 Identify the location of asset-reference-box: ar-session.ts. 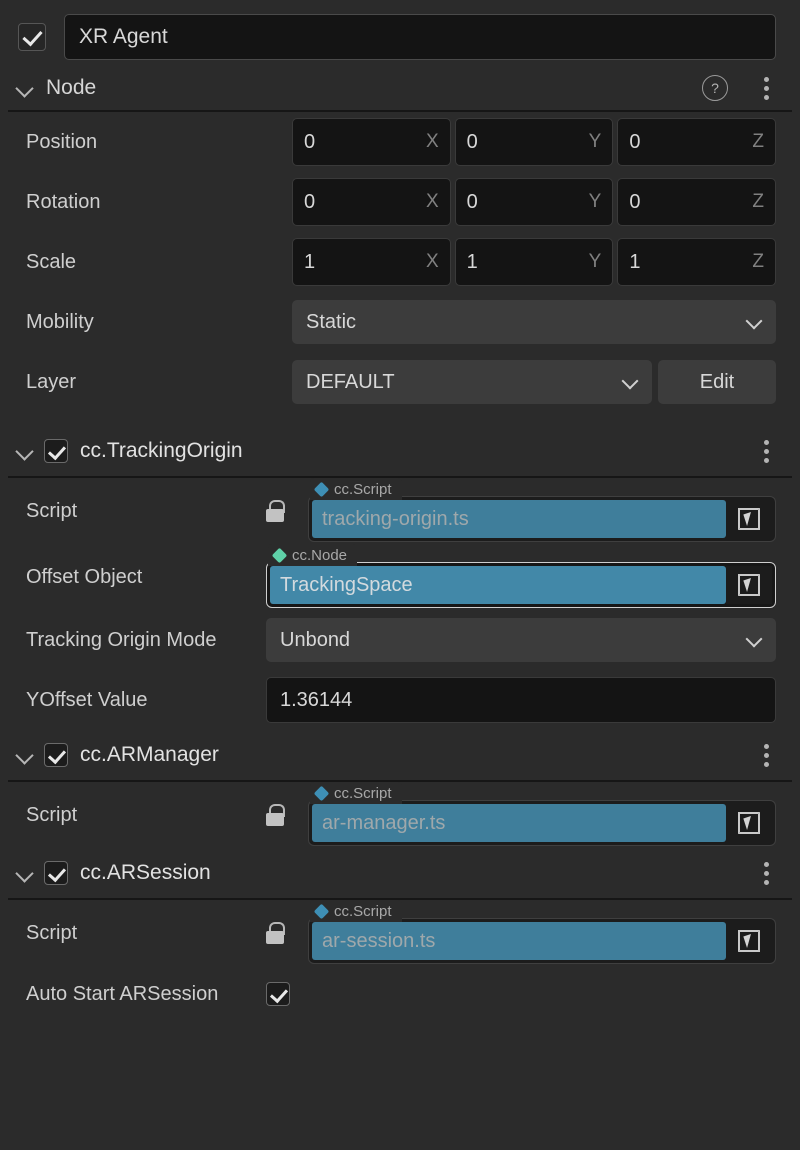
(542, 941).